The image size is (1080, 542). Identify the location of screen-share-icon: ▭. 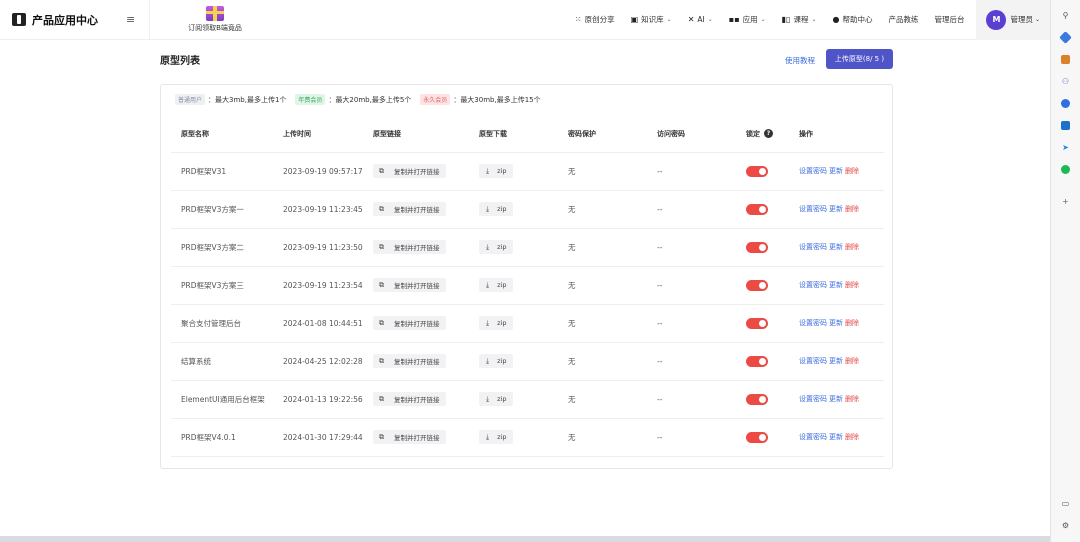
(1066, 503).